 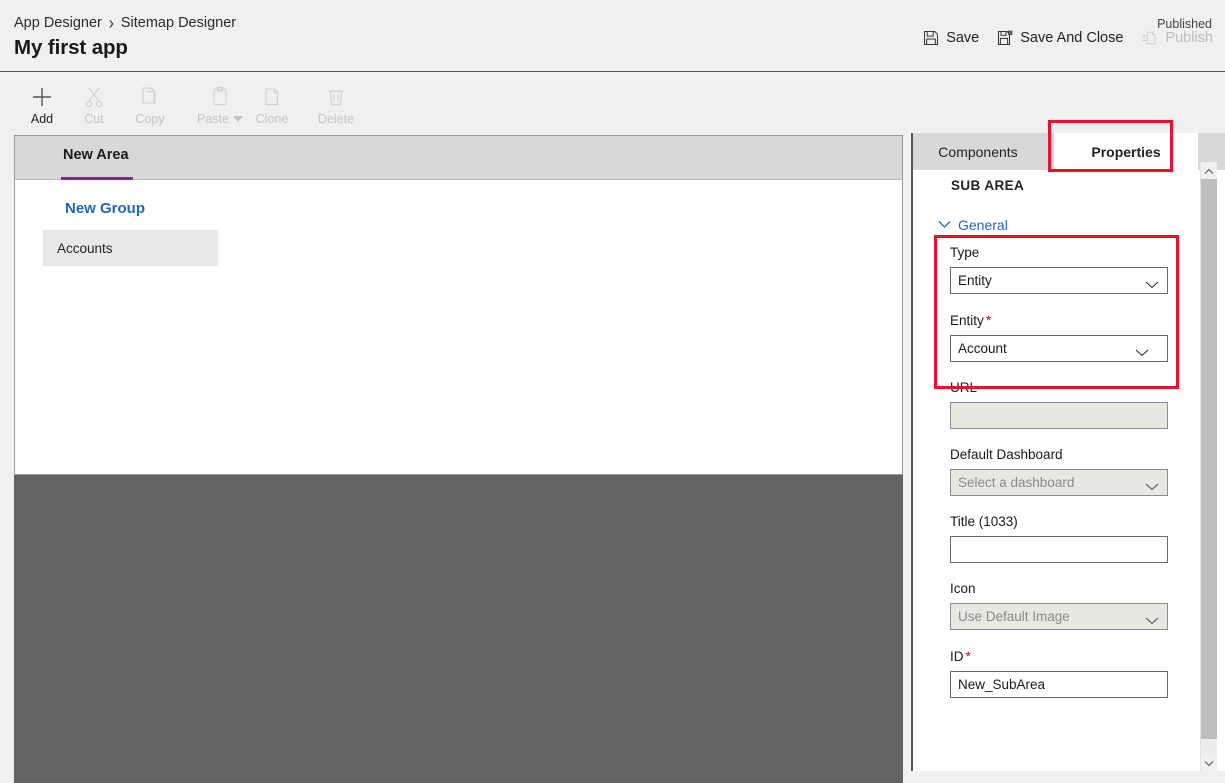 What do you see at coordinates (1059, 415) in the screenshot?
I see `url-input` at bounding box center [1059, 415].